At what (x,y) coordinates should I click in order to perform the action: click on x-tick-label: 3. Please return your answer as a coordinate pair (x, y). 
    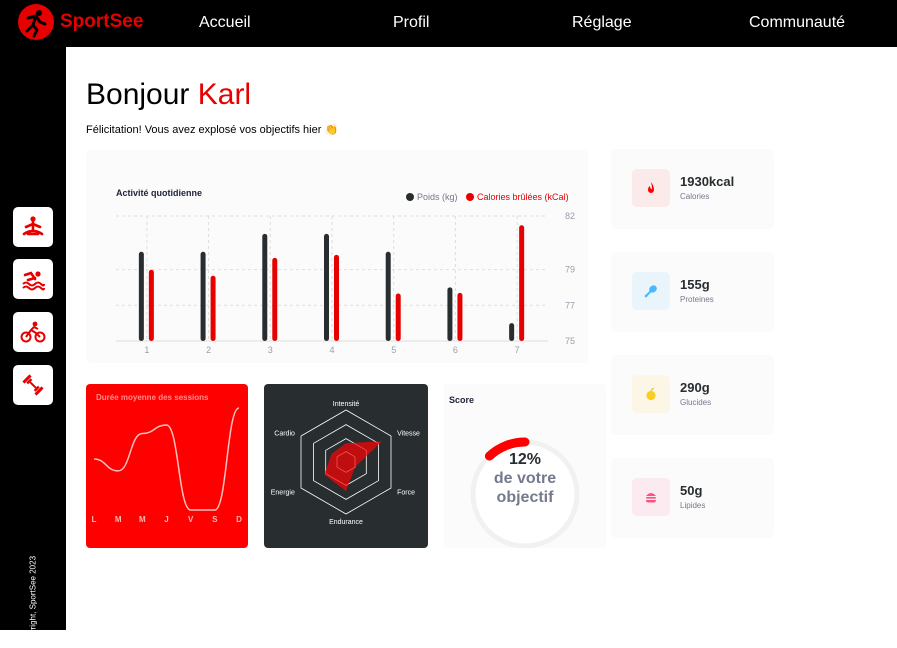
    Looking at the image, I should click on (270, 350).